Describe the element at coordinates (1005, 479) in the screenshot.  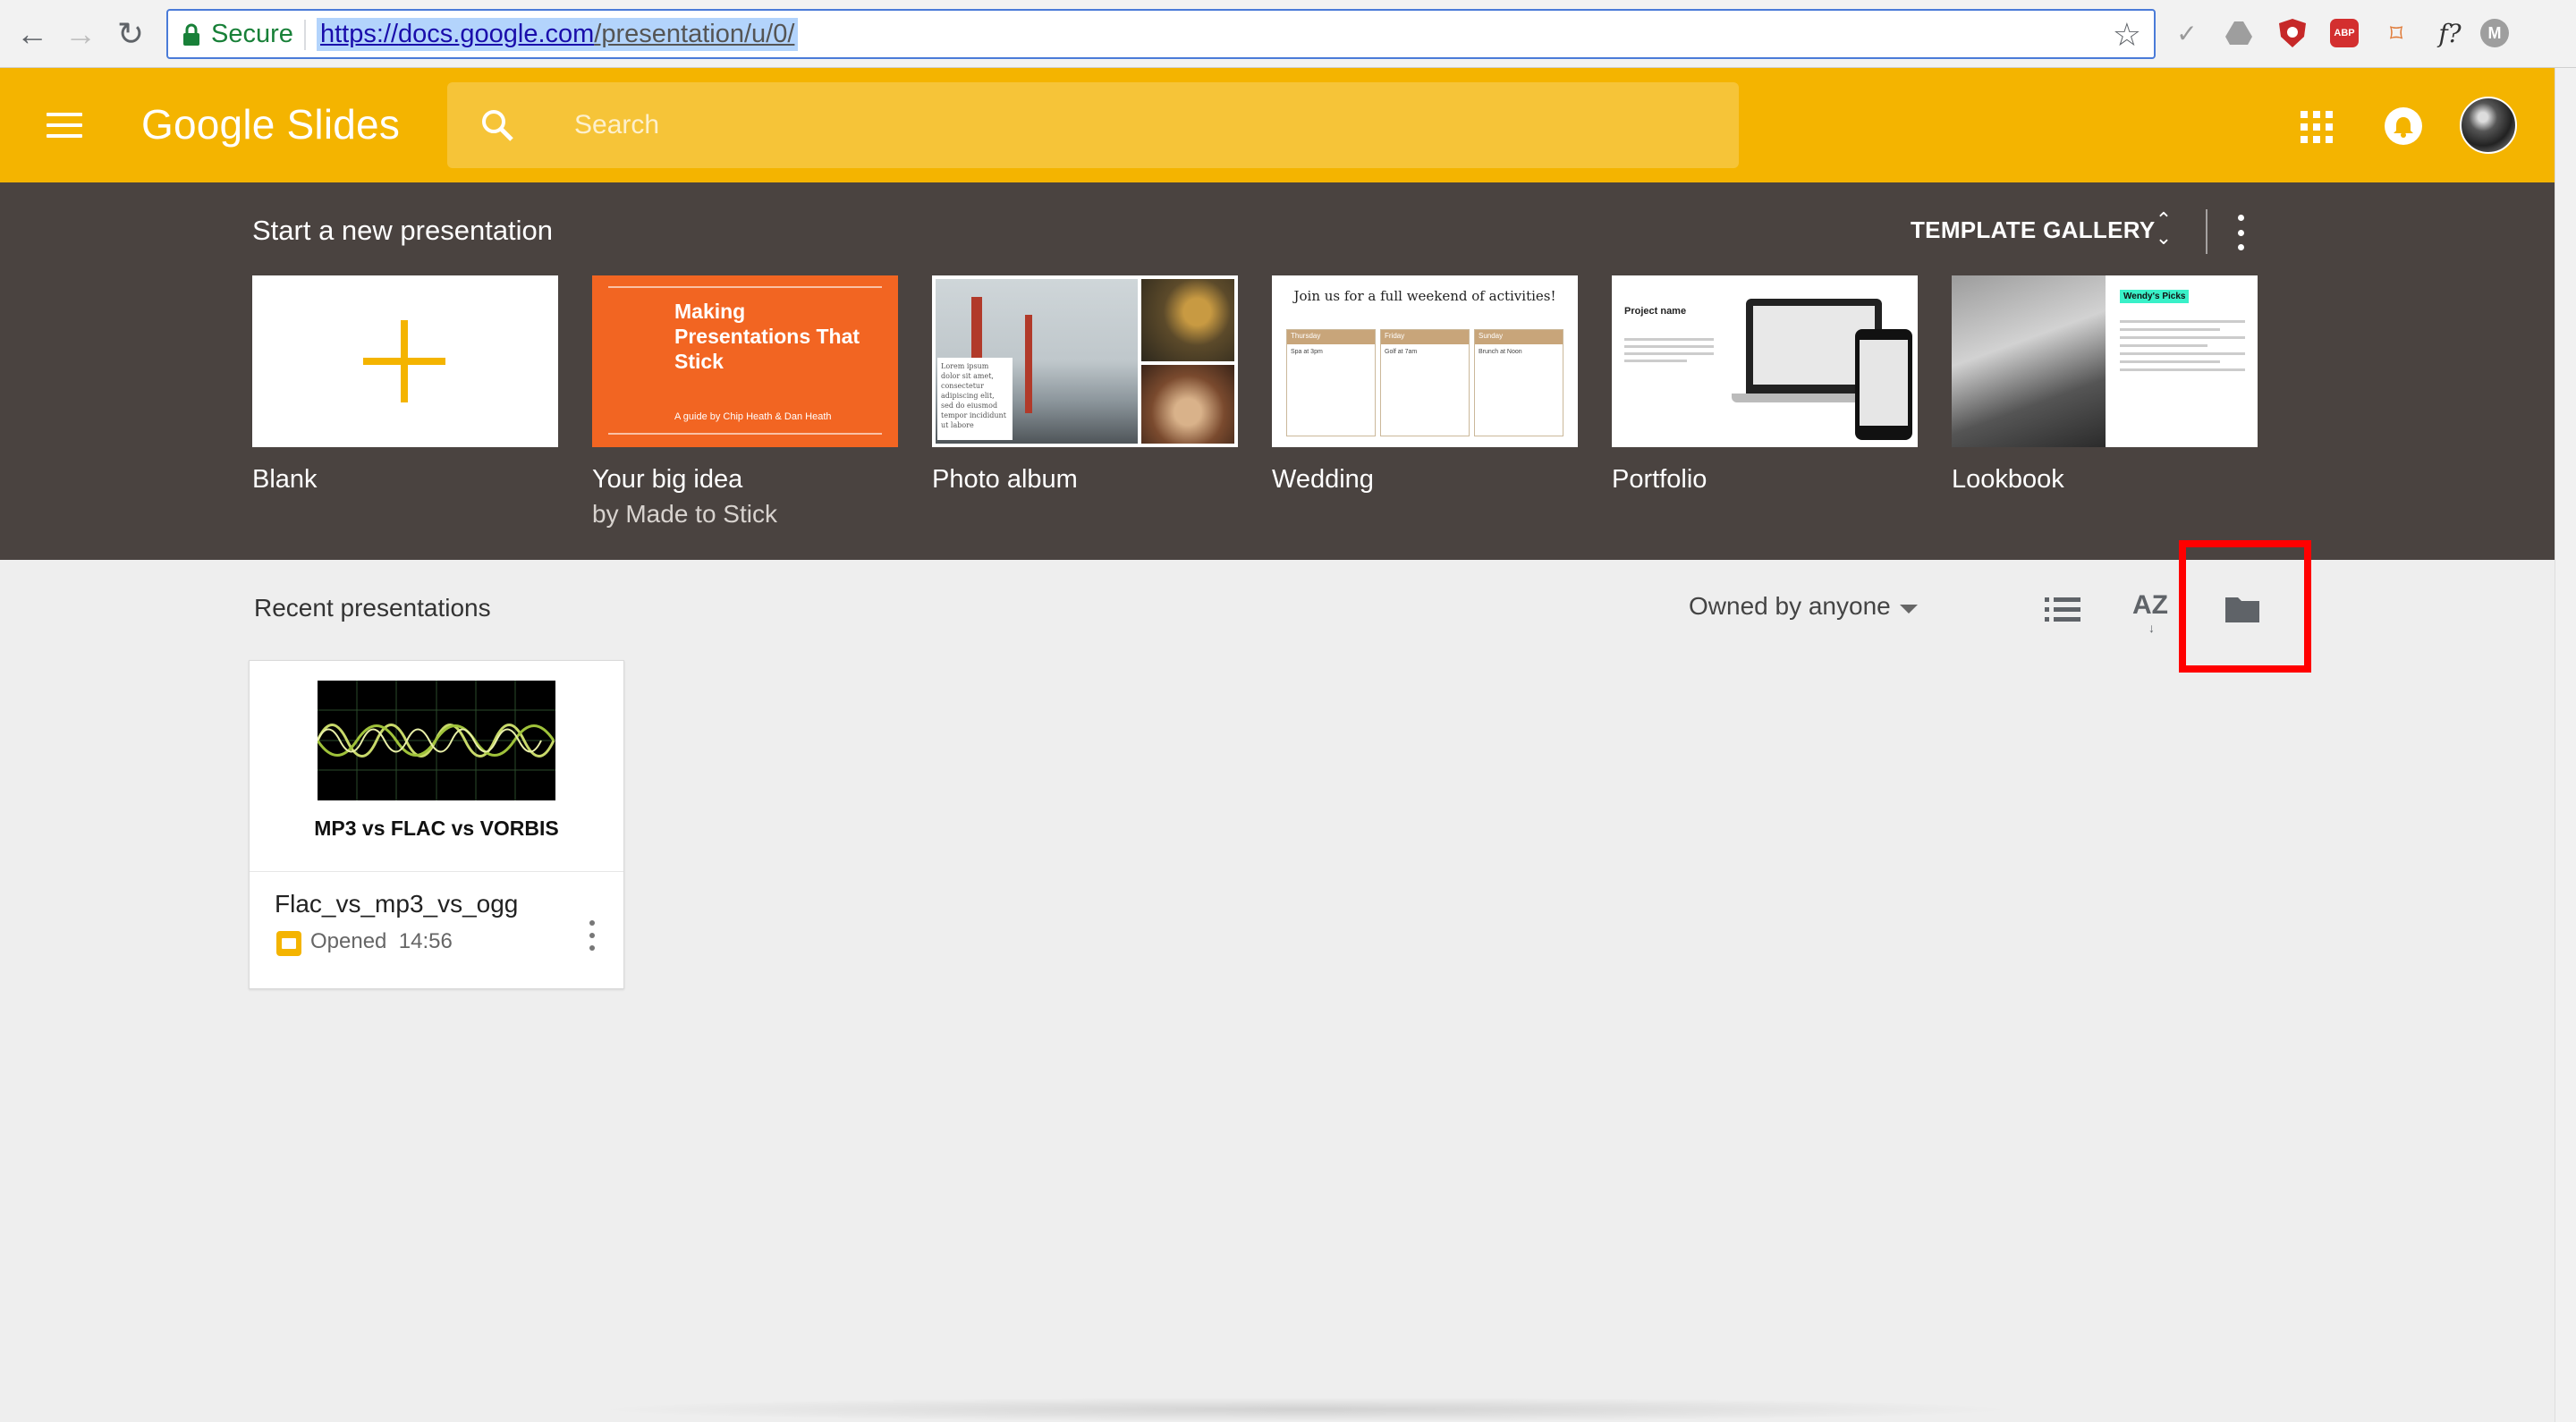
I see `template-name: Photo album` at that location.